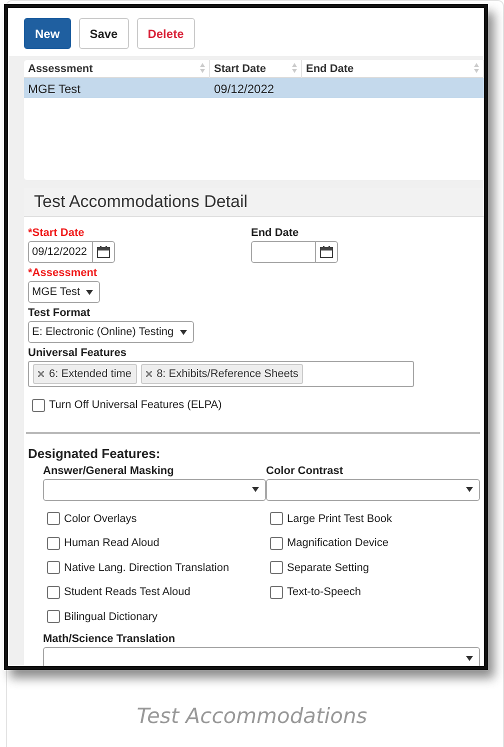  Describe the element at coordinates (109, 639) in the screenshot. I see `field-label: Math/Science Translation` at that location.